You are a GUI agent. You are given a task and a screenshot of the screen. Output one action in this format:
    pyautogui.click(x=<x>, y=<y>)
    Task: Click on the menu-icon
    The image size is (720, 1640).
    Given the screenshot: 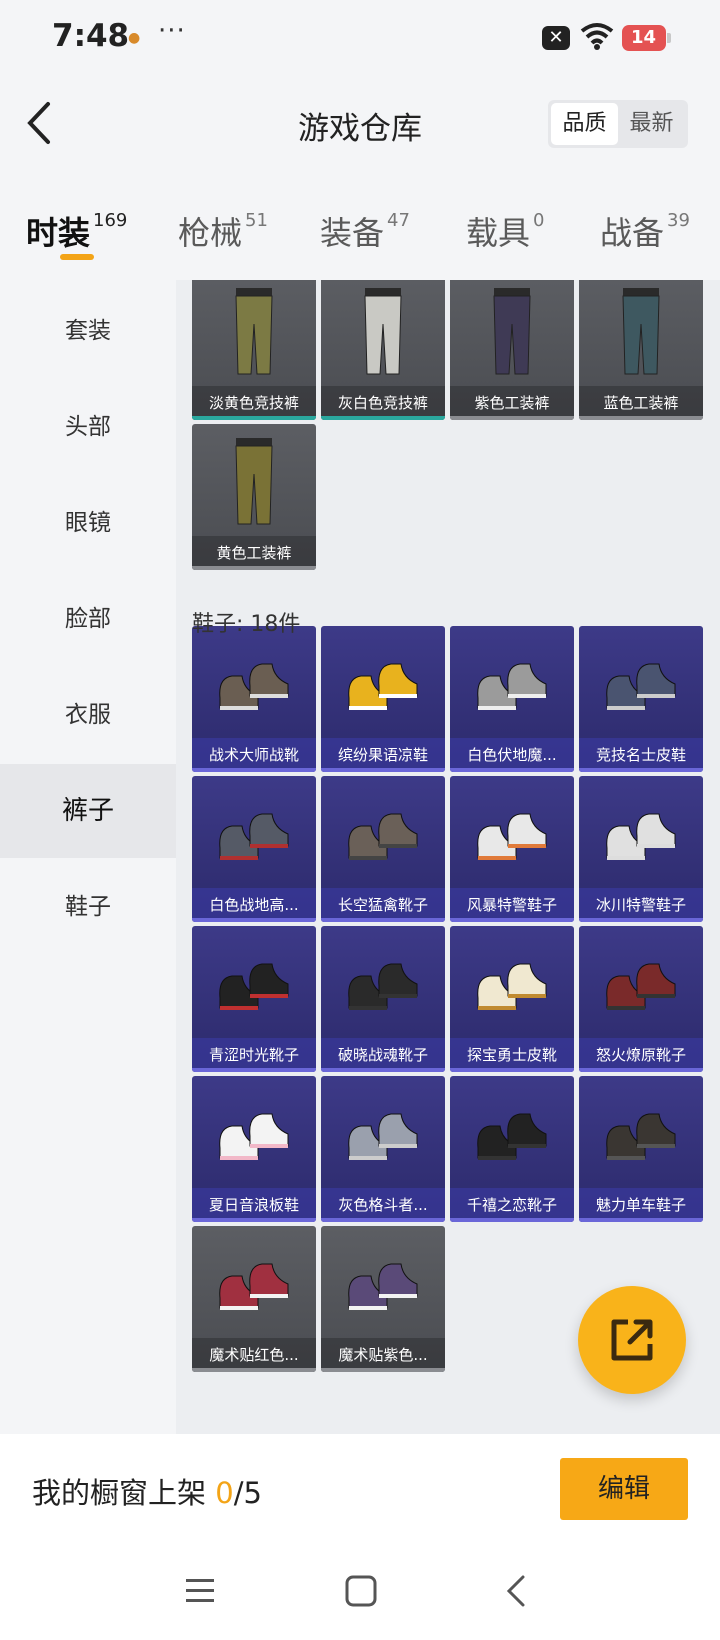 What is the action you would take?
    pyautogui.click(x=200, y=1591)
    